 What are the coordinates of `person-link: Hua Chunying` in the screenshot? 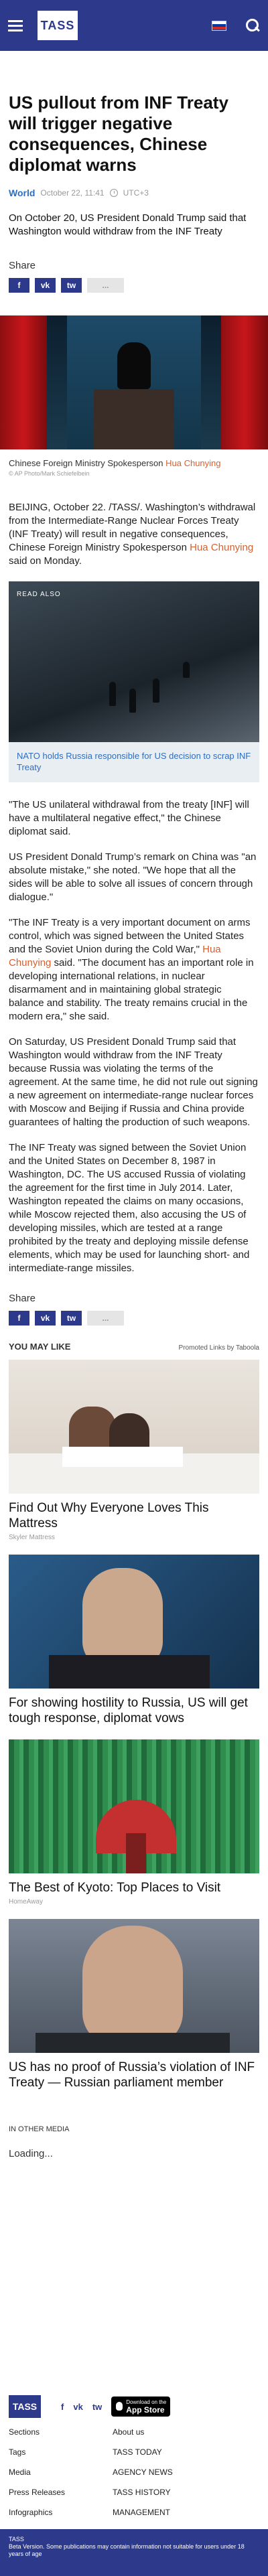 It's located at (222, 547).